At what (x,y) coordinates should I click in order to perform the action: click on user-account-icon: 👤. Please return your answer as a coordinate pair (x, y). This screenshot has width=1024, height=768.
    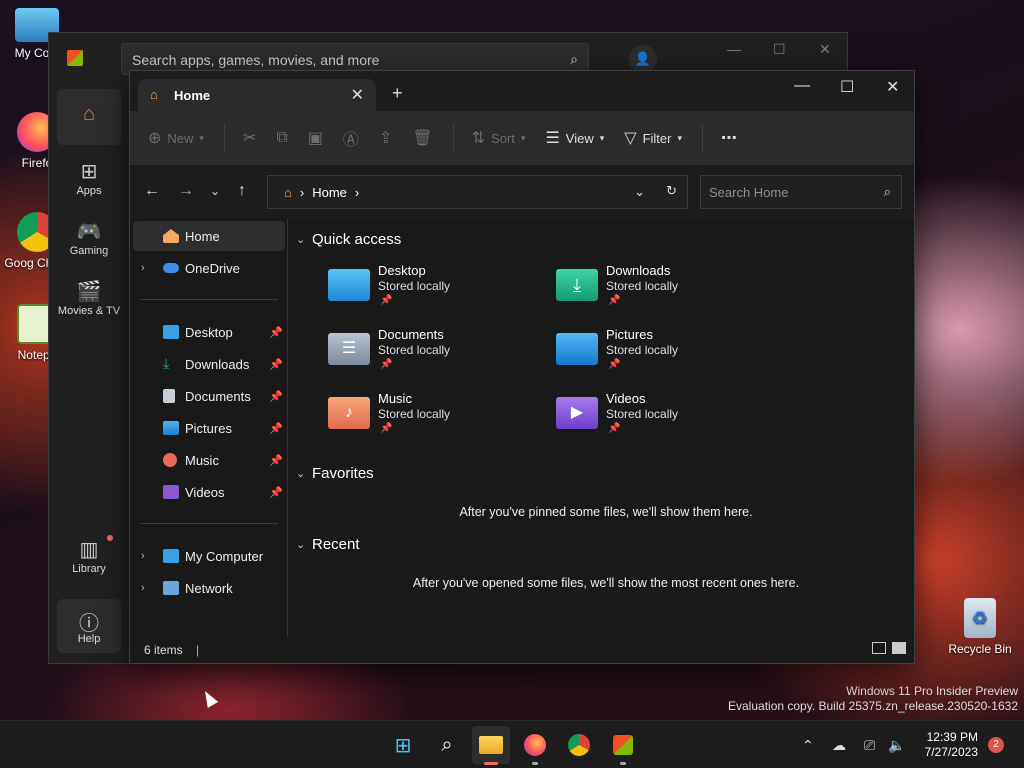
    Looking at the image, I should click on (643, 59).